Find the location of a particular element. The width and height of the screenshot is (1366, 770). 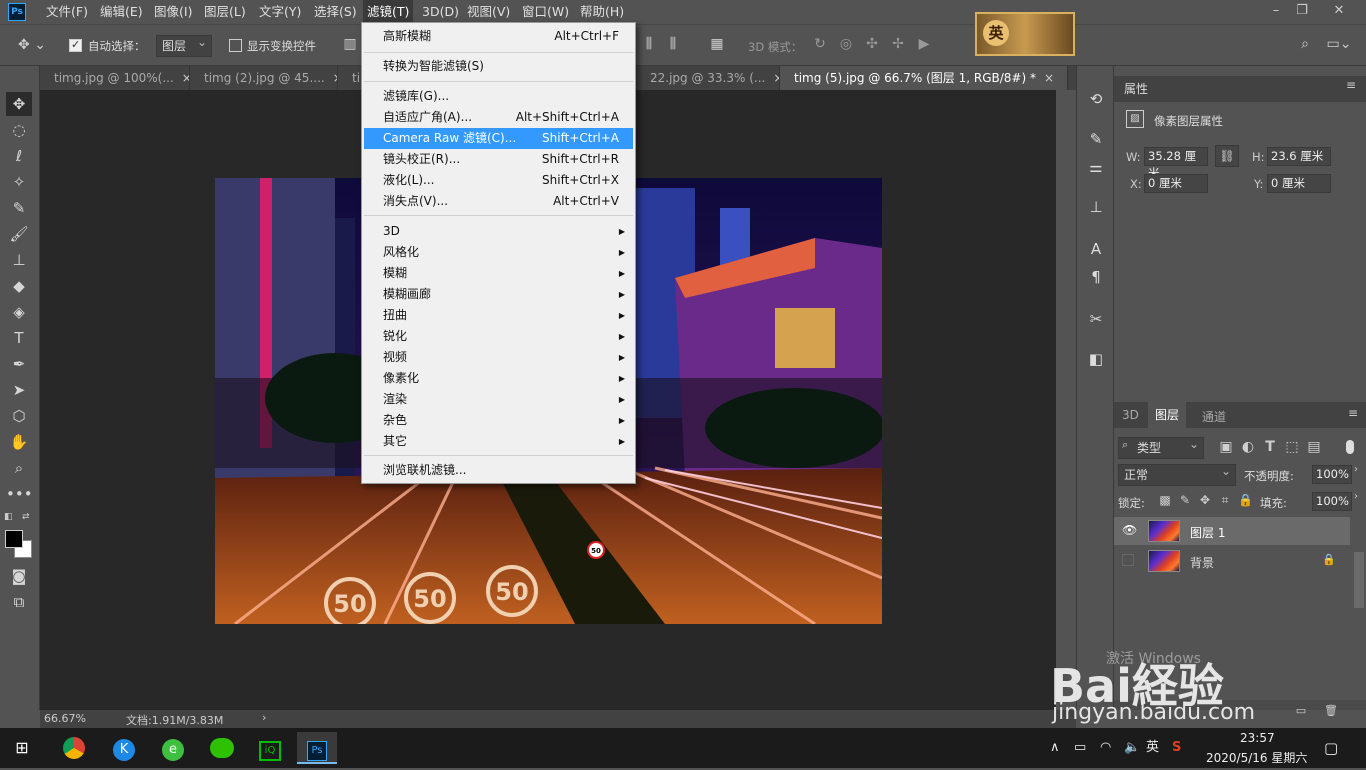

menu-item-lens-correction: 镜头校正(R)... Shift+Ctrl+R is located at coordinates (498, 159).